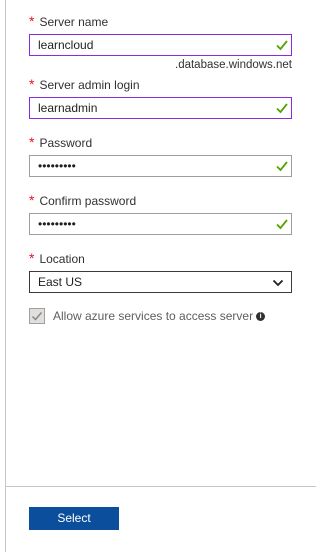 The image size is (320, 552). I want to click on allow-azure-services-label: Allow azure services to access server, so click(153, 316).